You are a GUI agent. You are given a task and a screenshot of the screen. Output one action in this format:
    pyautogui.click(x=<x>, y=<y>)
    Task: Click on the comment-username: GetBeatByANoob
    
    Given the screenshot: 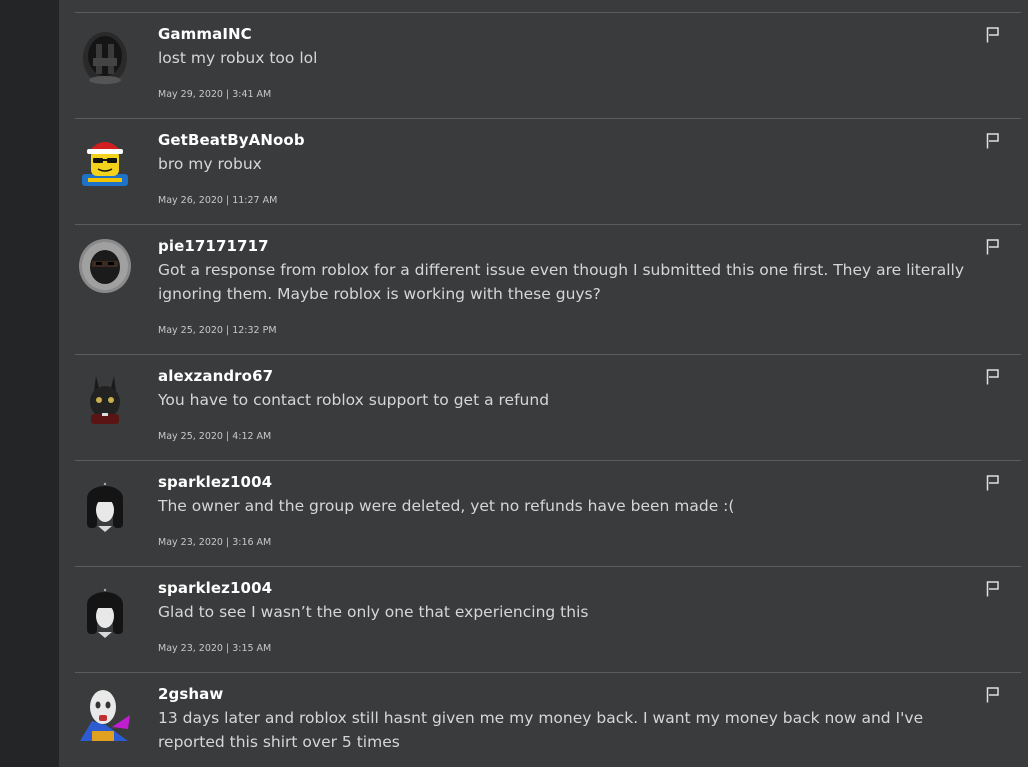 What is the action you would take?
    pyautogui.click(x=231, y=140)
    